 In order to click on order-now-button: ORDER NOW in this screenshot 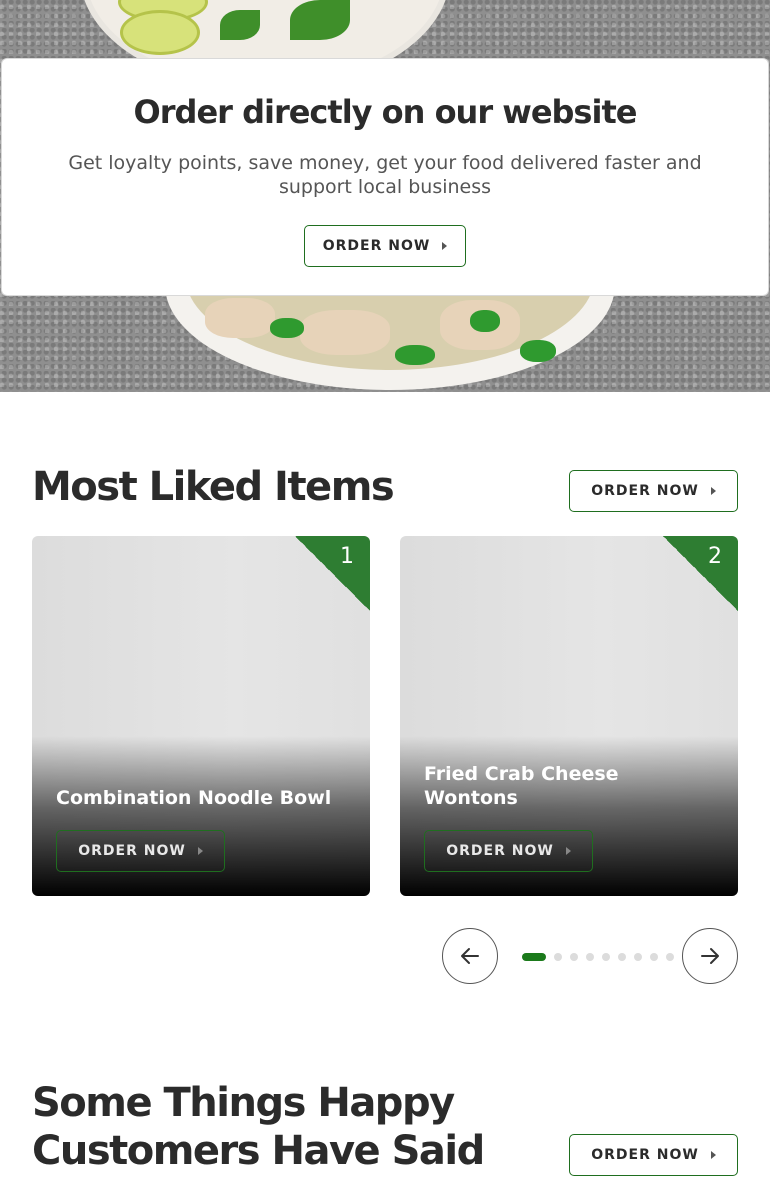, I will do `click(385, 246)`.